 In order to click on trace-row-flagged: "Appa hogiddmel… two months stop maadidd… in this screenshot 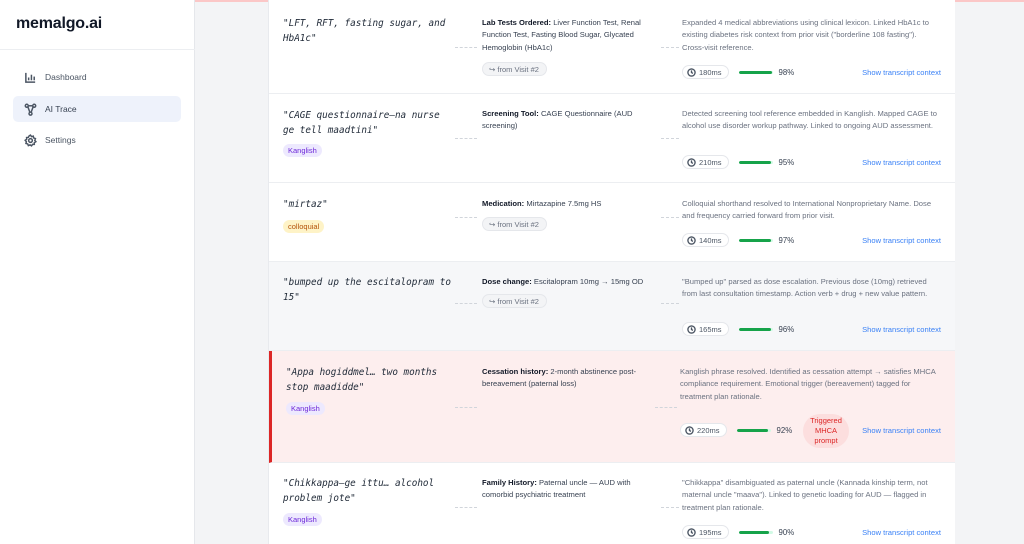, I will do `click(612, 407)`.